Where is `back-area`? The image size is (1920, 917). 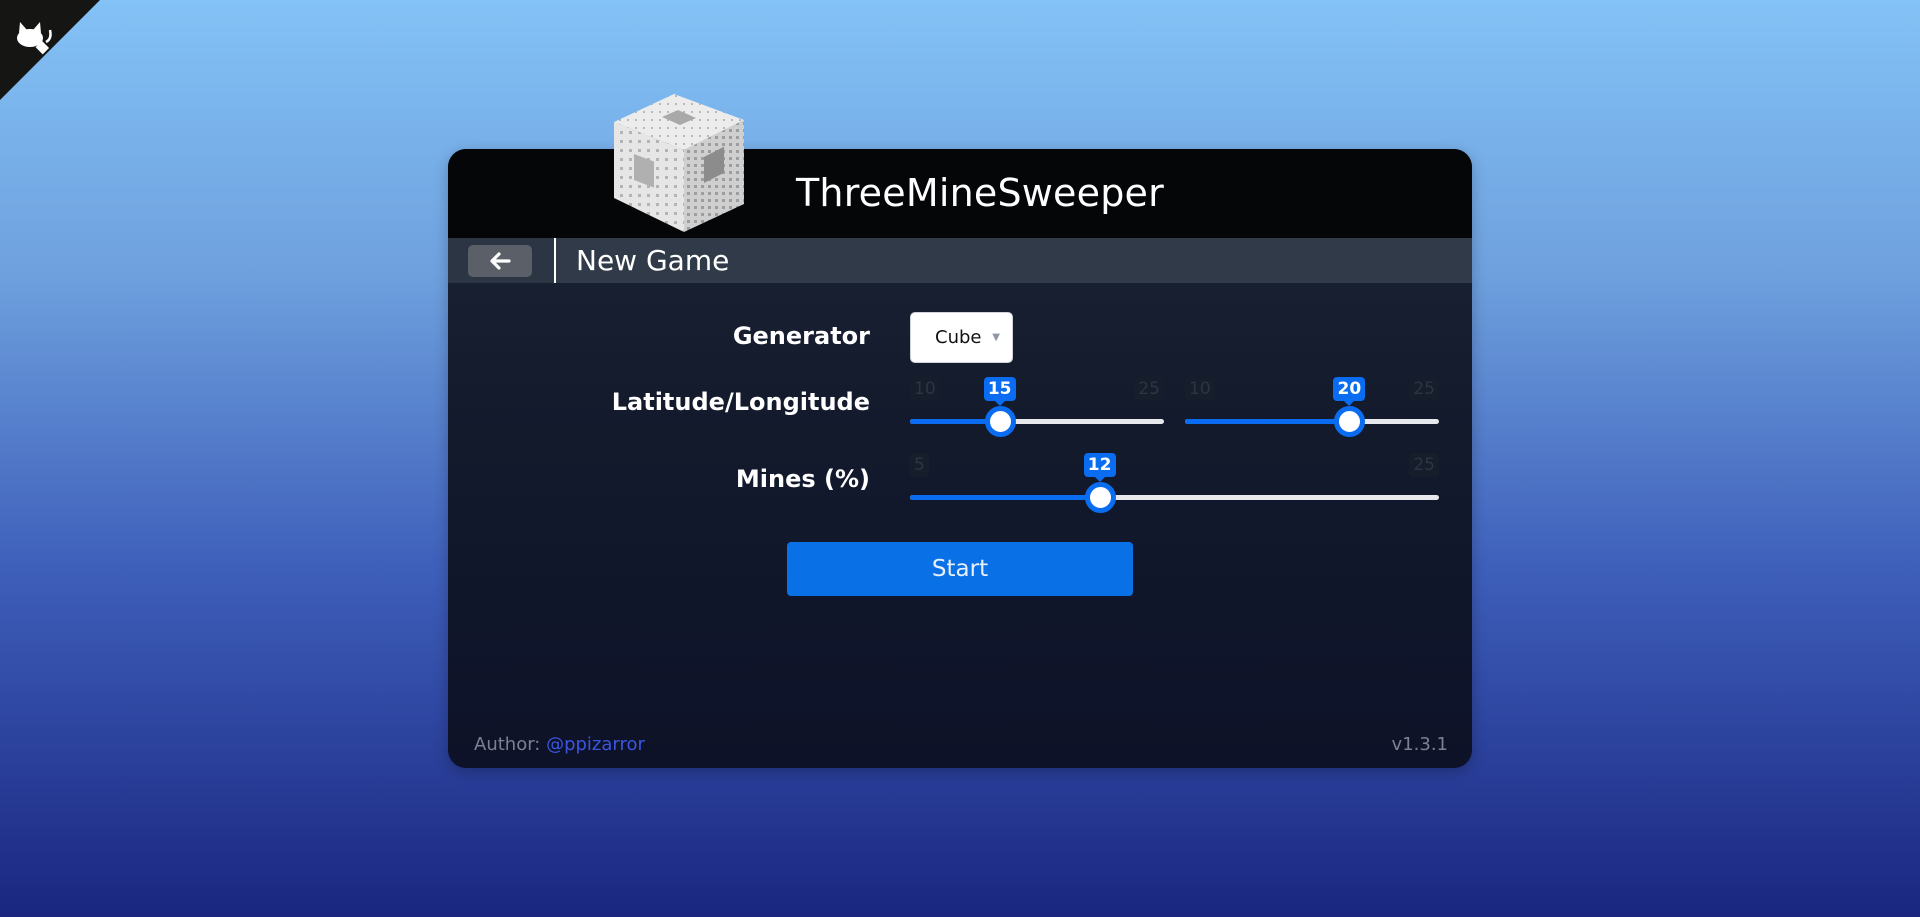 back-area is located at coordinates (501, 260).